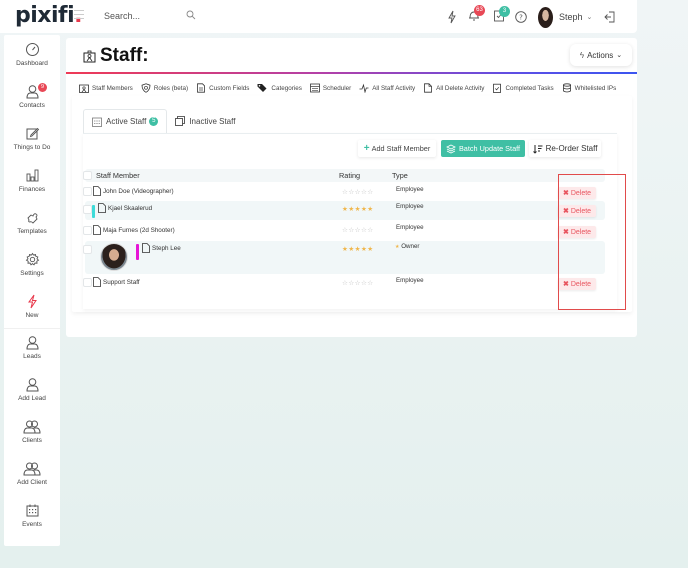 Image resolution: width=688 pixels, height=568 pixels. I want to click on subnav-label: Completed Tasks, so click(529, 88).